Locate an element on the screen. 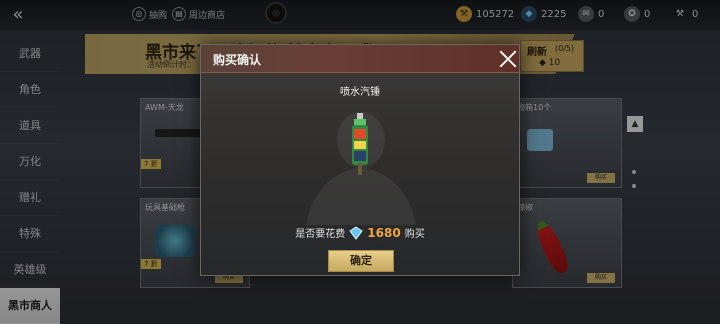  cost-prompt: 是否要花费 1680 购买 is located at coordinates (360, 233).